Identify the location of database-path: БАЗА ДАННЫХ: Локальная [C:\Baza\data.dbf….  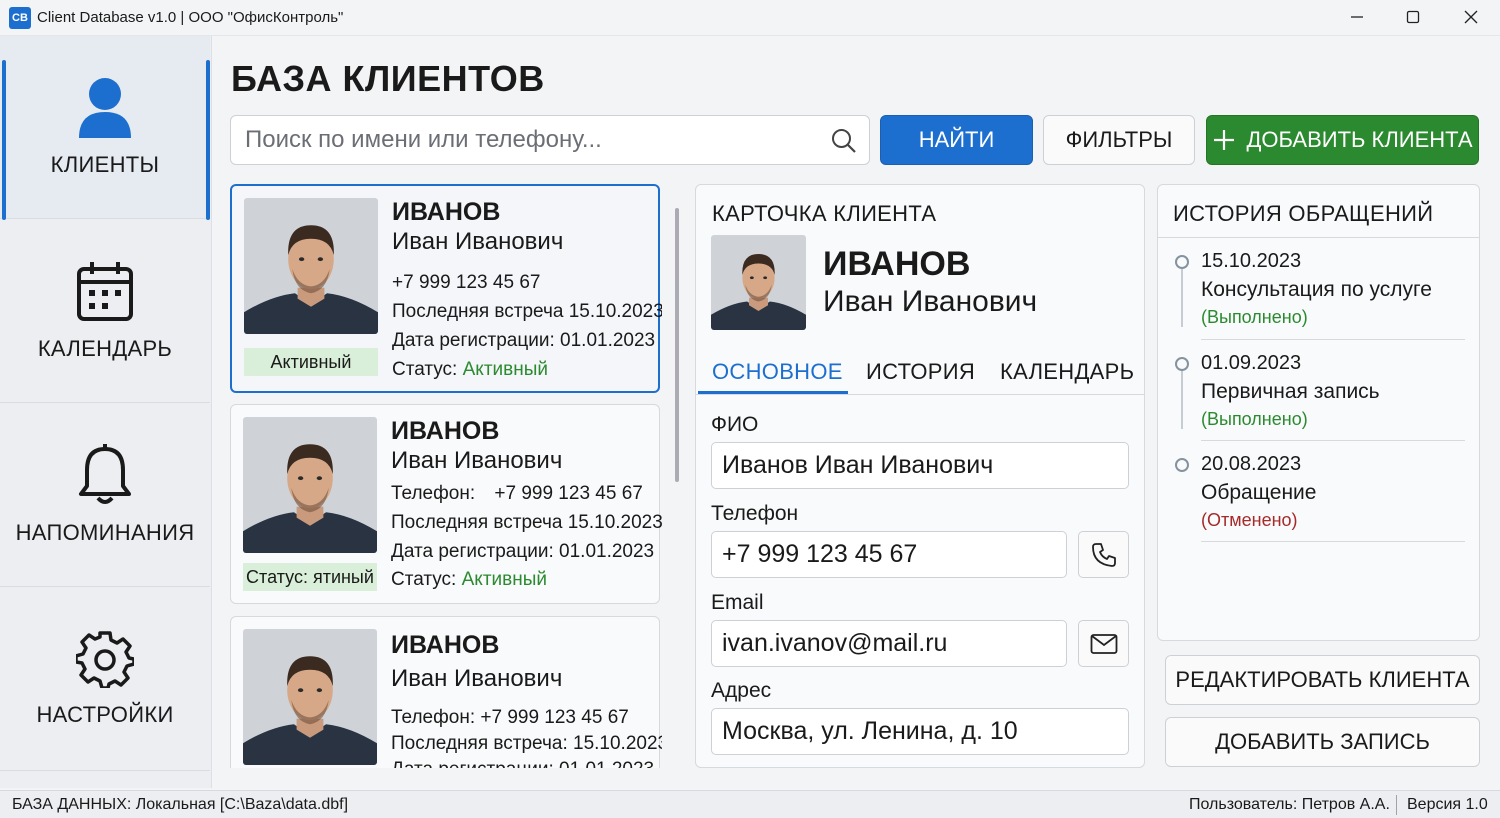
(180, 804).